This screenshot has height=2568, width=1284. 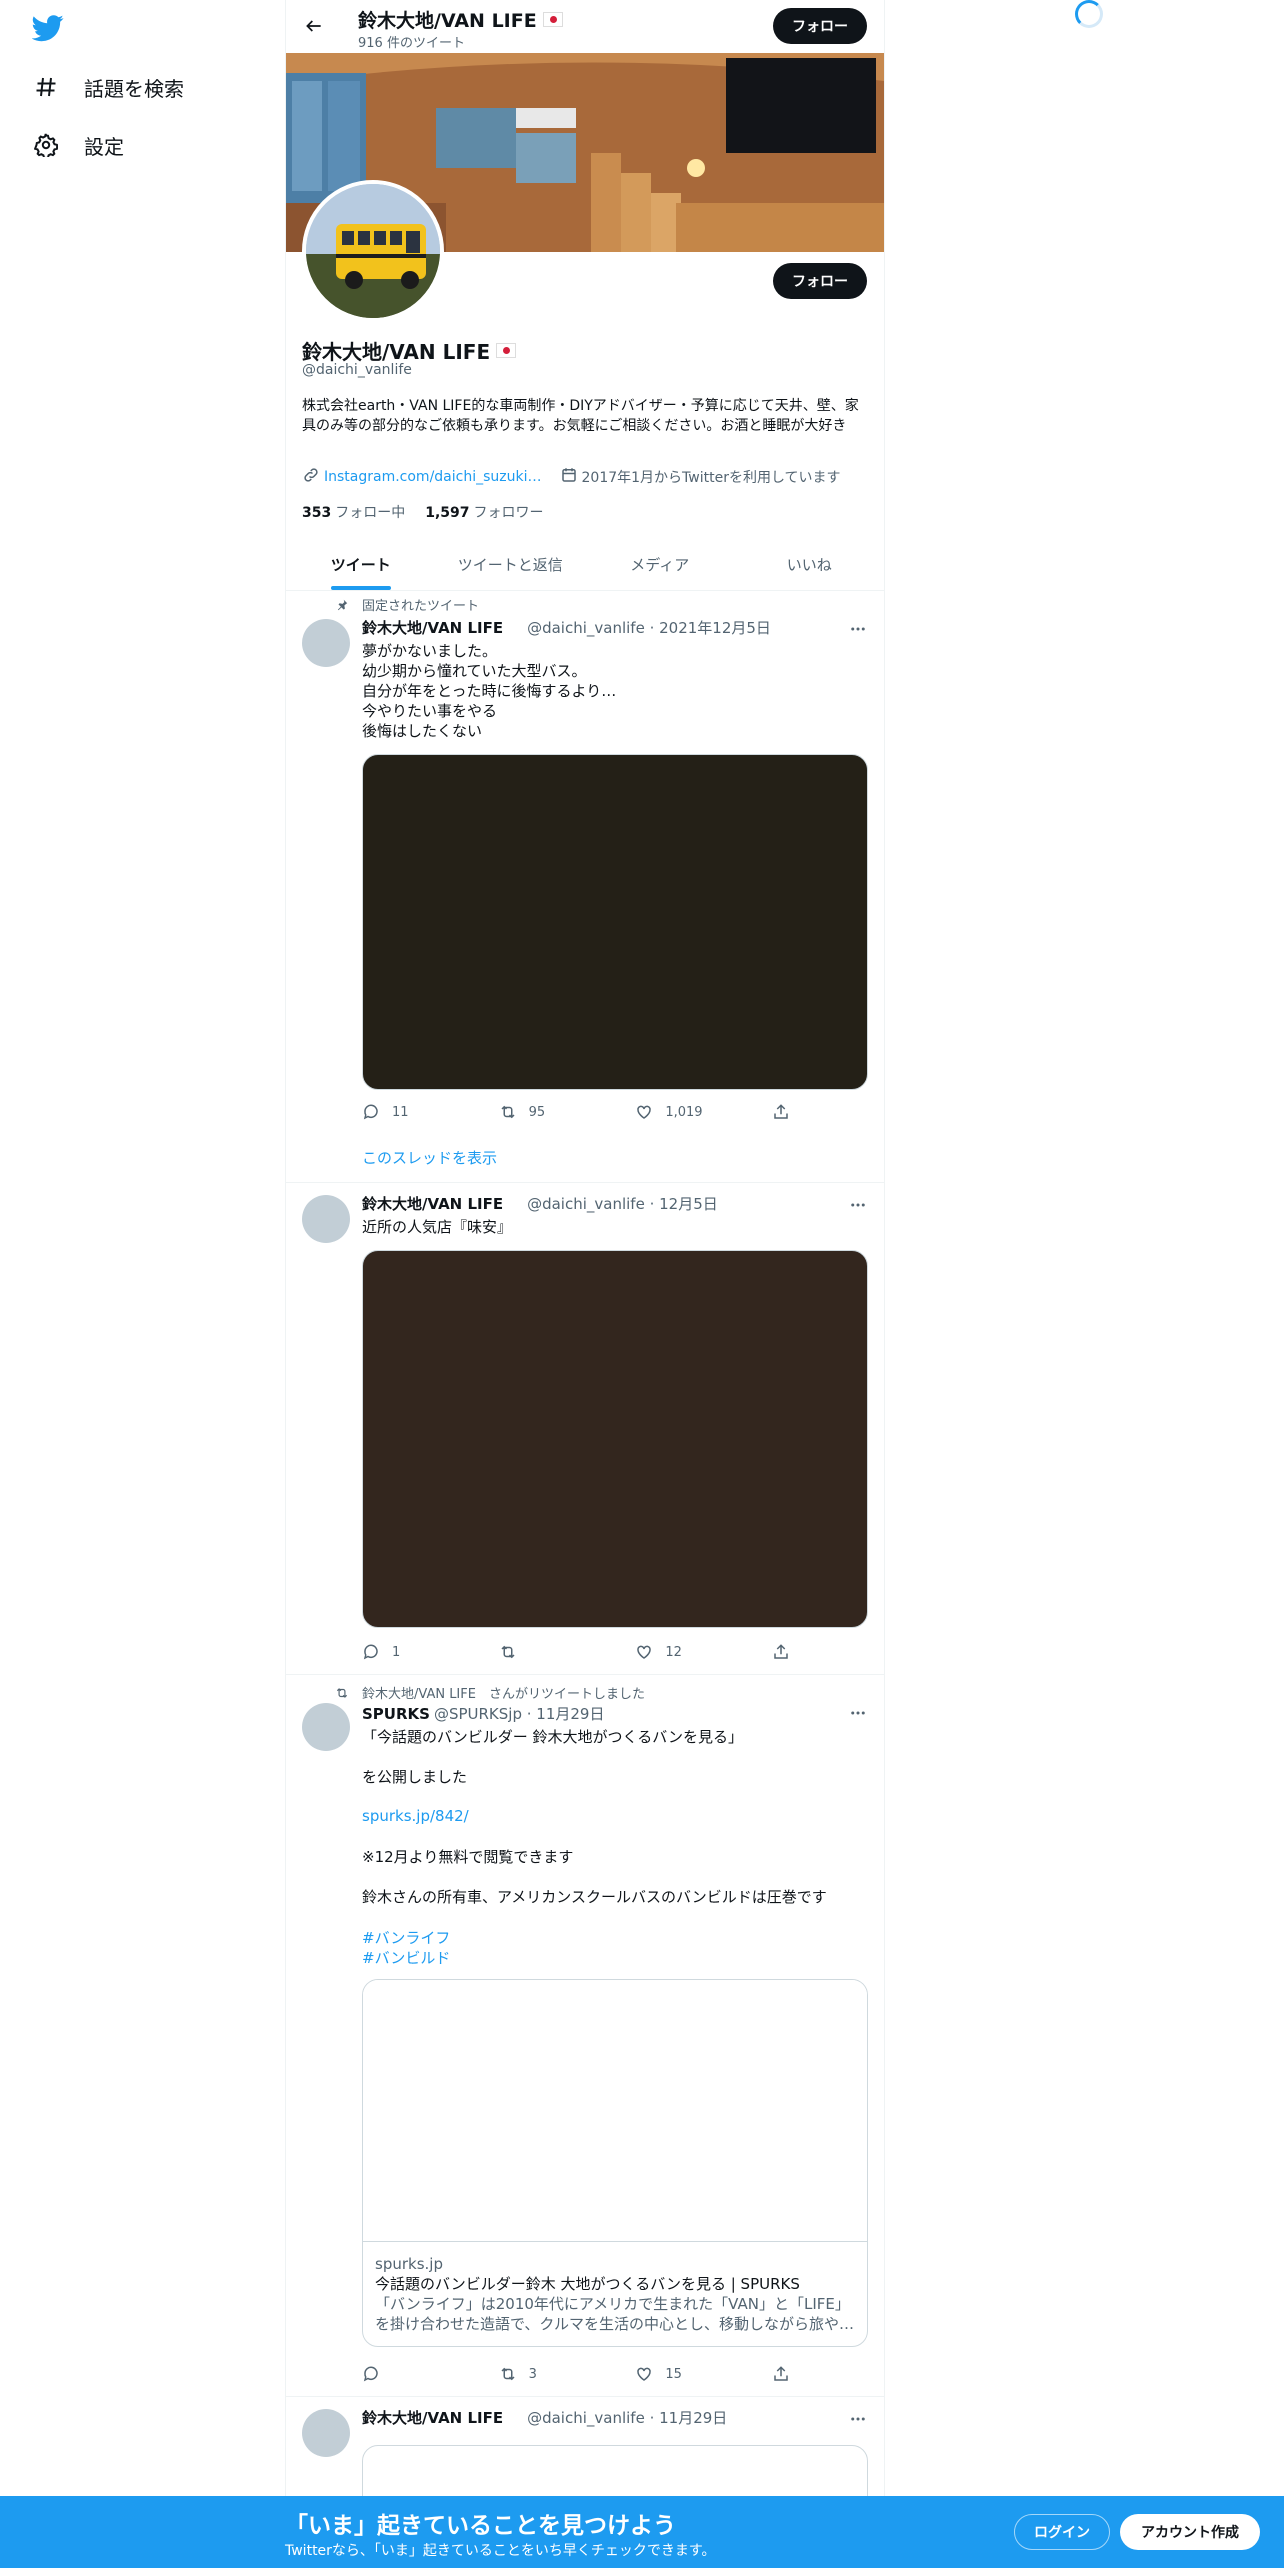 What do you see at coordinates (549, 2374) in the screenshot?
I see `retweet-action: 3` at bounding box center [549, 2374].